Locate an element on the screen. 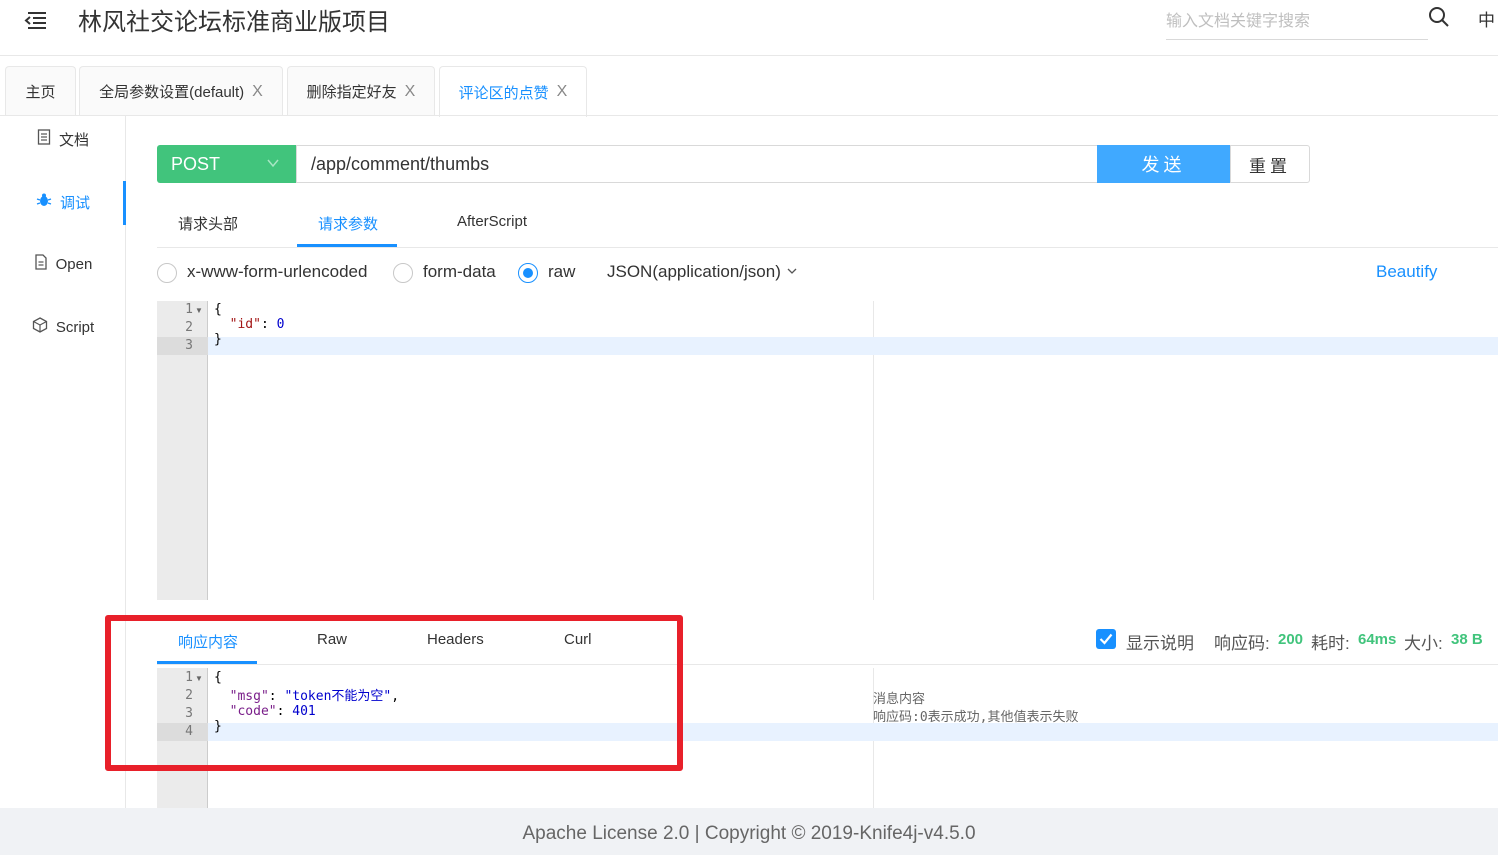  tab-label: 删除指定好友 is located at coordinates (351, 92).